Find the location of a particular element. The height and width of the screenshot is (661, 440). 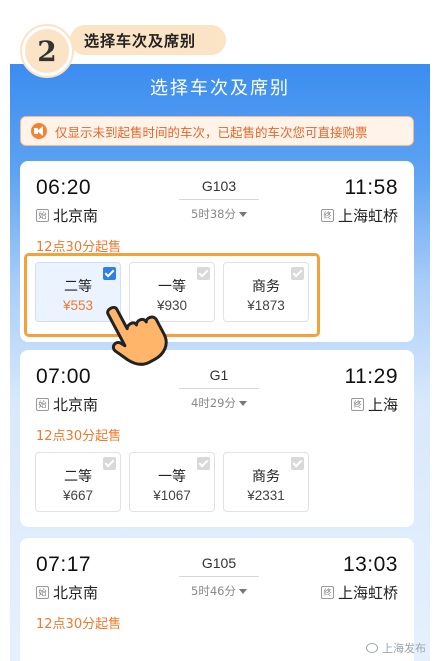

arrive-time: 13:03 is located at coordinates (370, 564).